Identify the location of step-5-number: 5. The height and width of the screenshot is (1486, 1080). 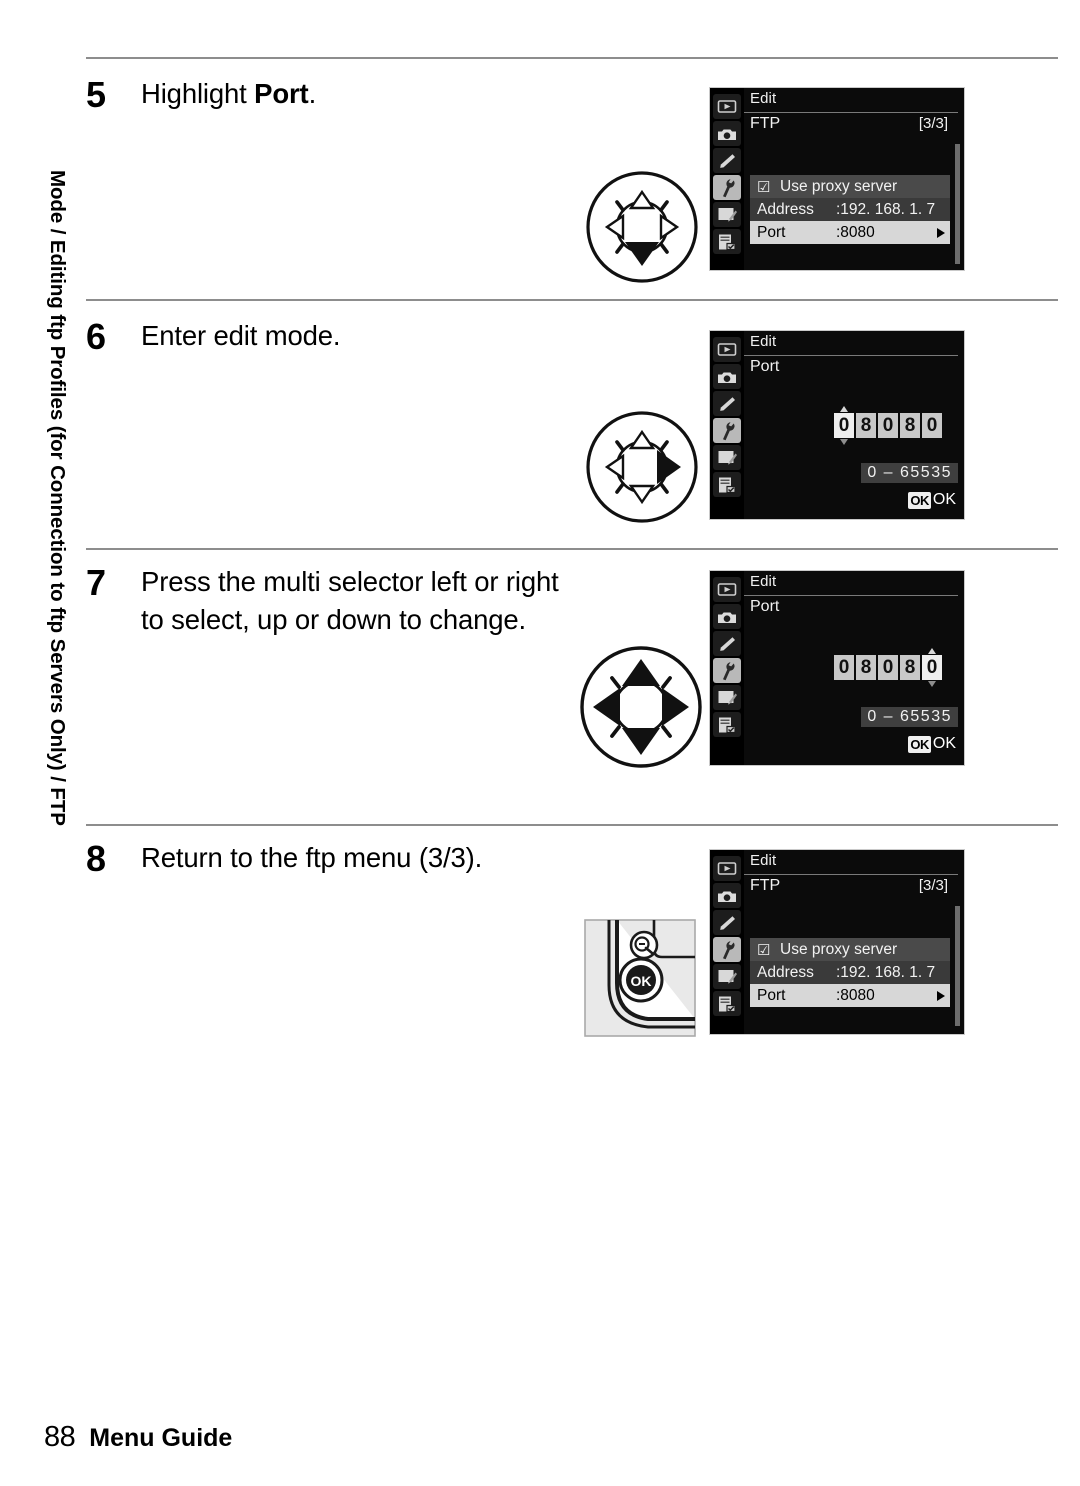
(96, 94).